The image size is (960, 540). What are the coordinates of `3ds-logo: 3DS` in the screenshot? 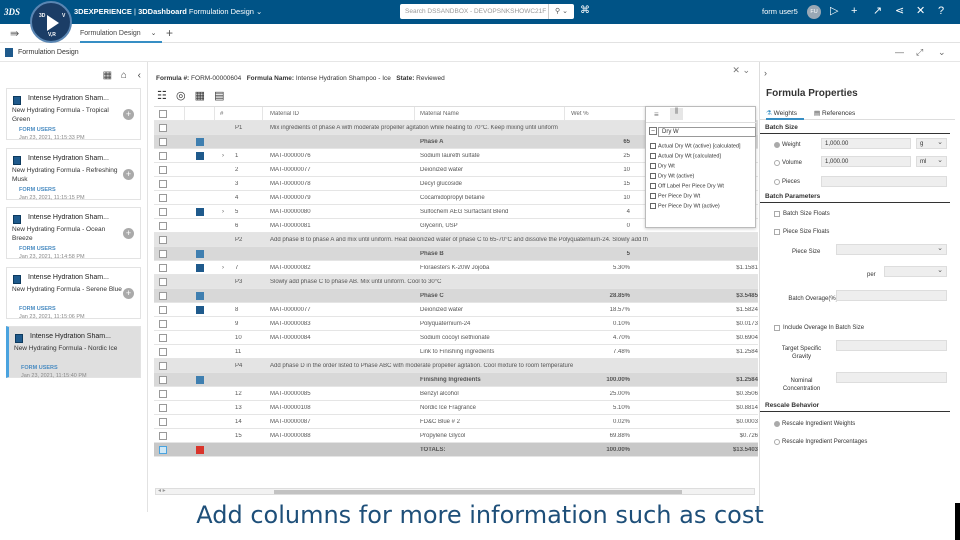 It's located at (14, 12).